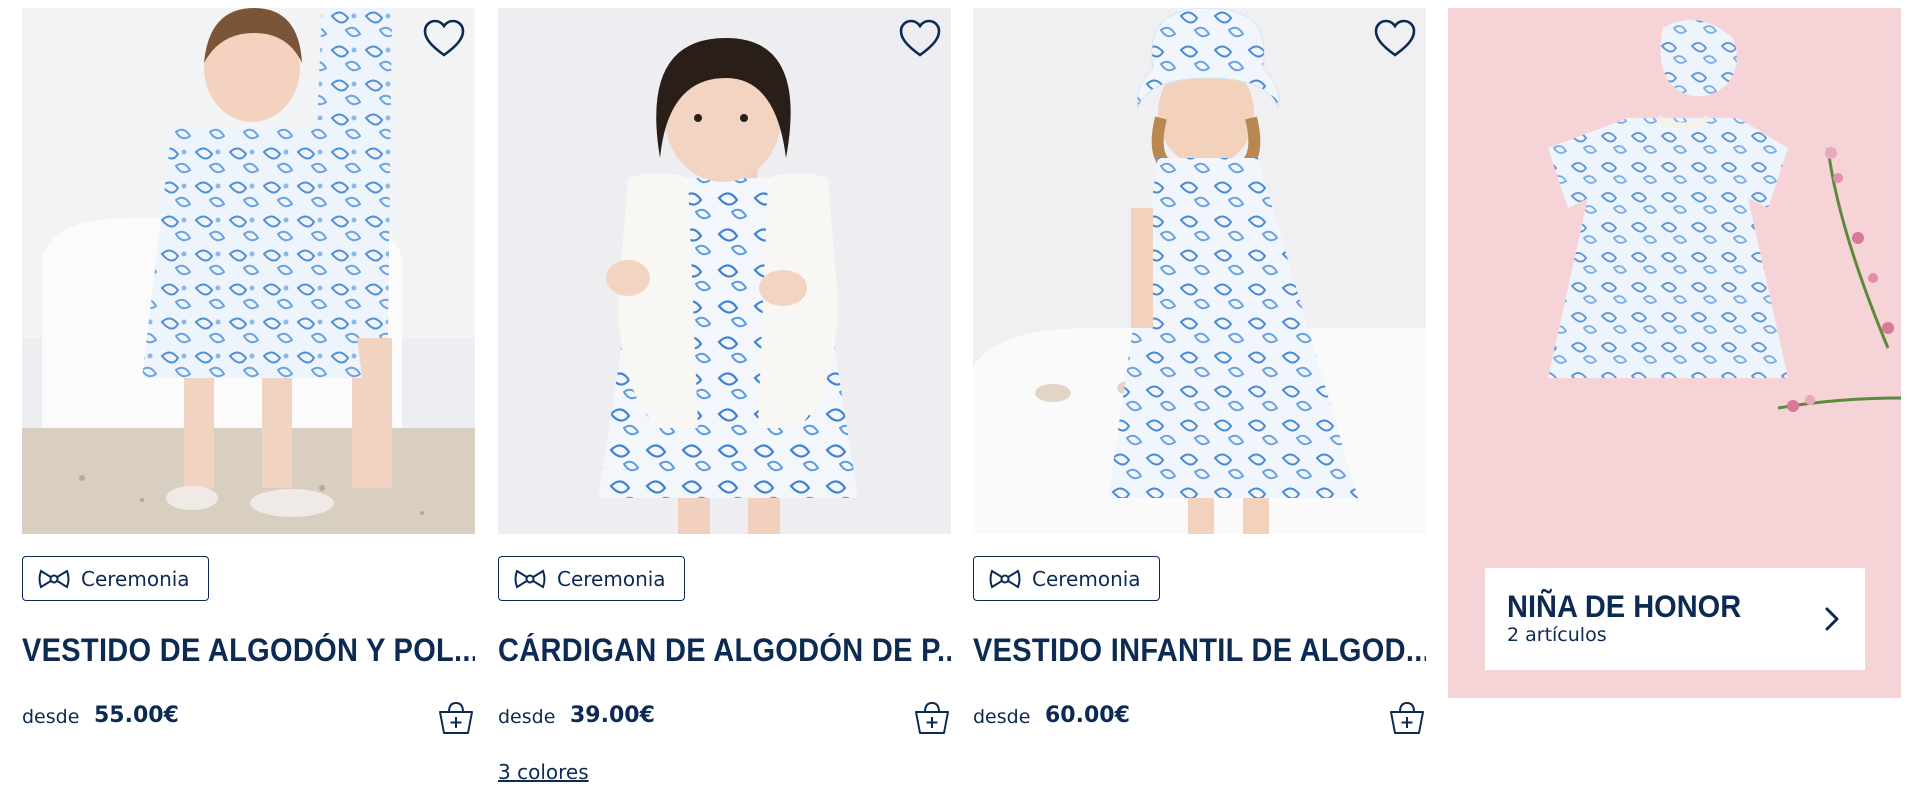 The height and width of the screenshot is (792, 1920). Describe the element at coordinates (136, 715) in the screenshot. I see `product-price: 55.00€` at that location.